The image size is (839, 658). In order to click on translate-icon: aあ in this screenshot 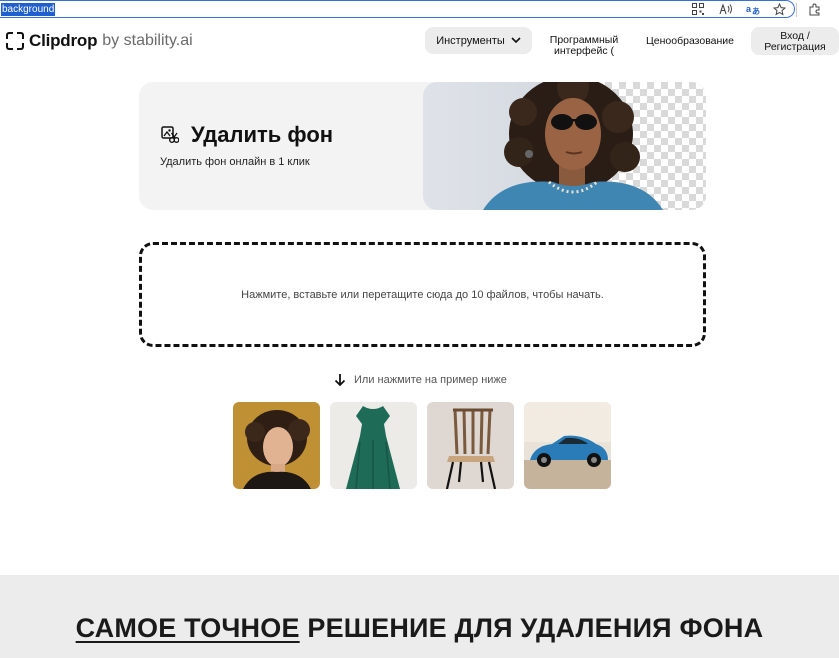, I will do `click(753, 9)`.